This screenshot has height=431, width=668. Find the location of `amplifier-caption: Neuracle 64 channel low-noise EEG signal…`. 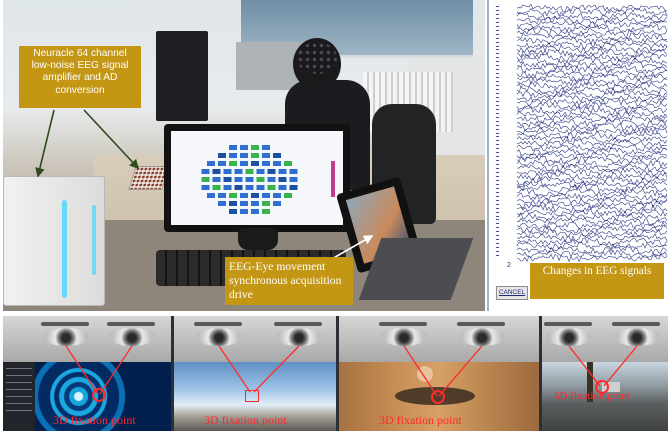

amplifier-caption: Neuracle 64 channel low-noise EEG signal… is located at coordinates (80, 77).